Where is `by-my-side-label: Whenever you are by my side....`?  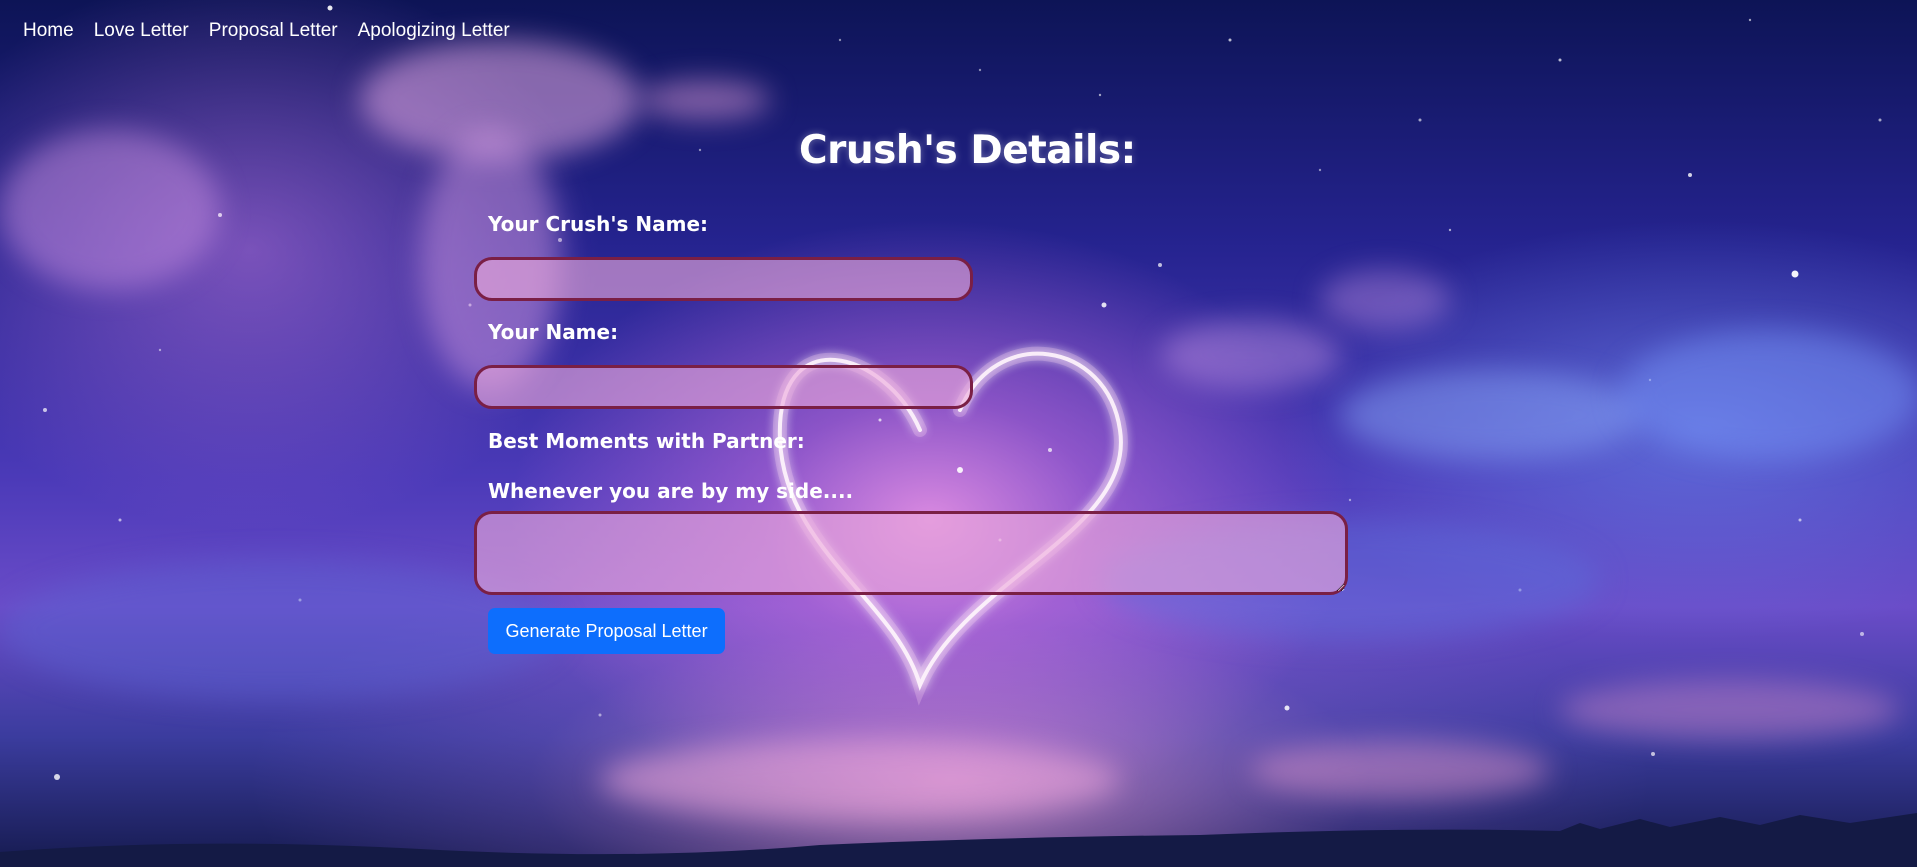 by-my-side-label: Whenever you are by my side.... is located at coordinates (671, 491).